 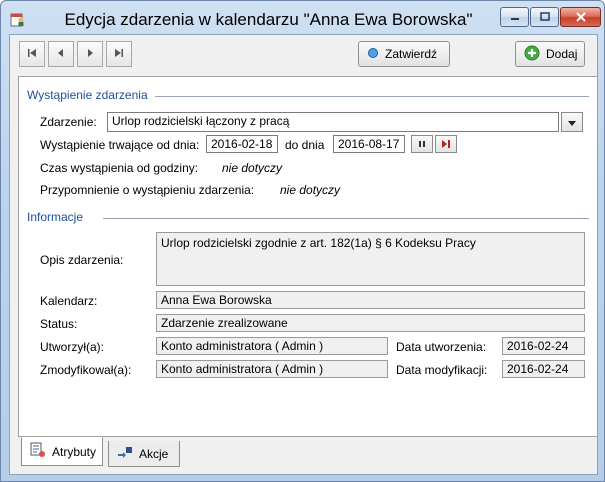 What do you see at coordinates (125, 453) in the screenshot?
I see `actions-icon` at bounding box center [125, 453].